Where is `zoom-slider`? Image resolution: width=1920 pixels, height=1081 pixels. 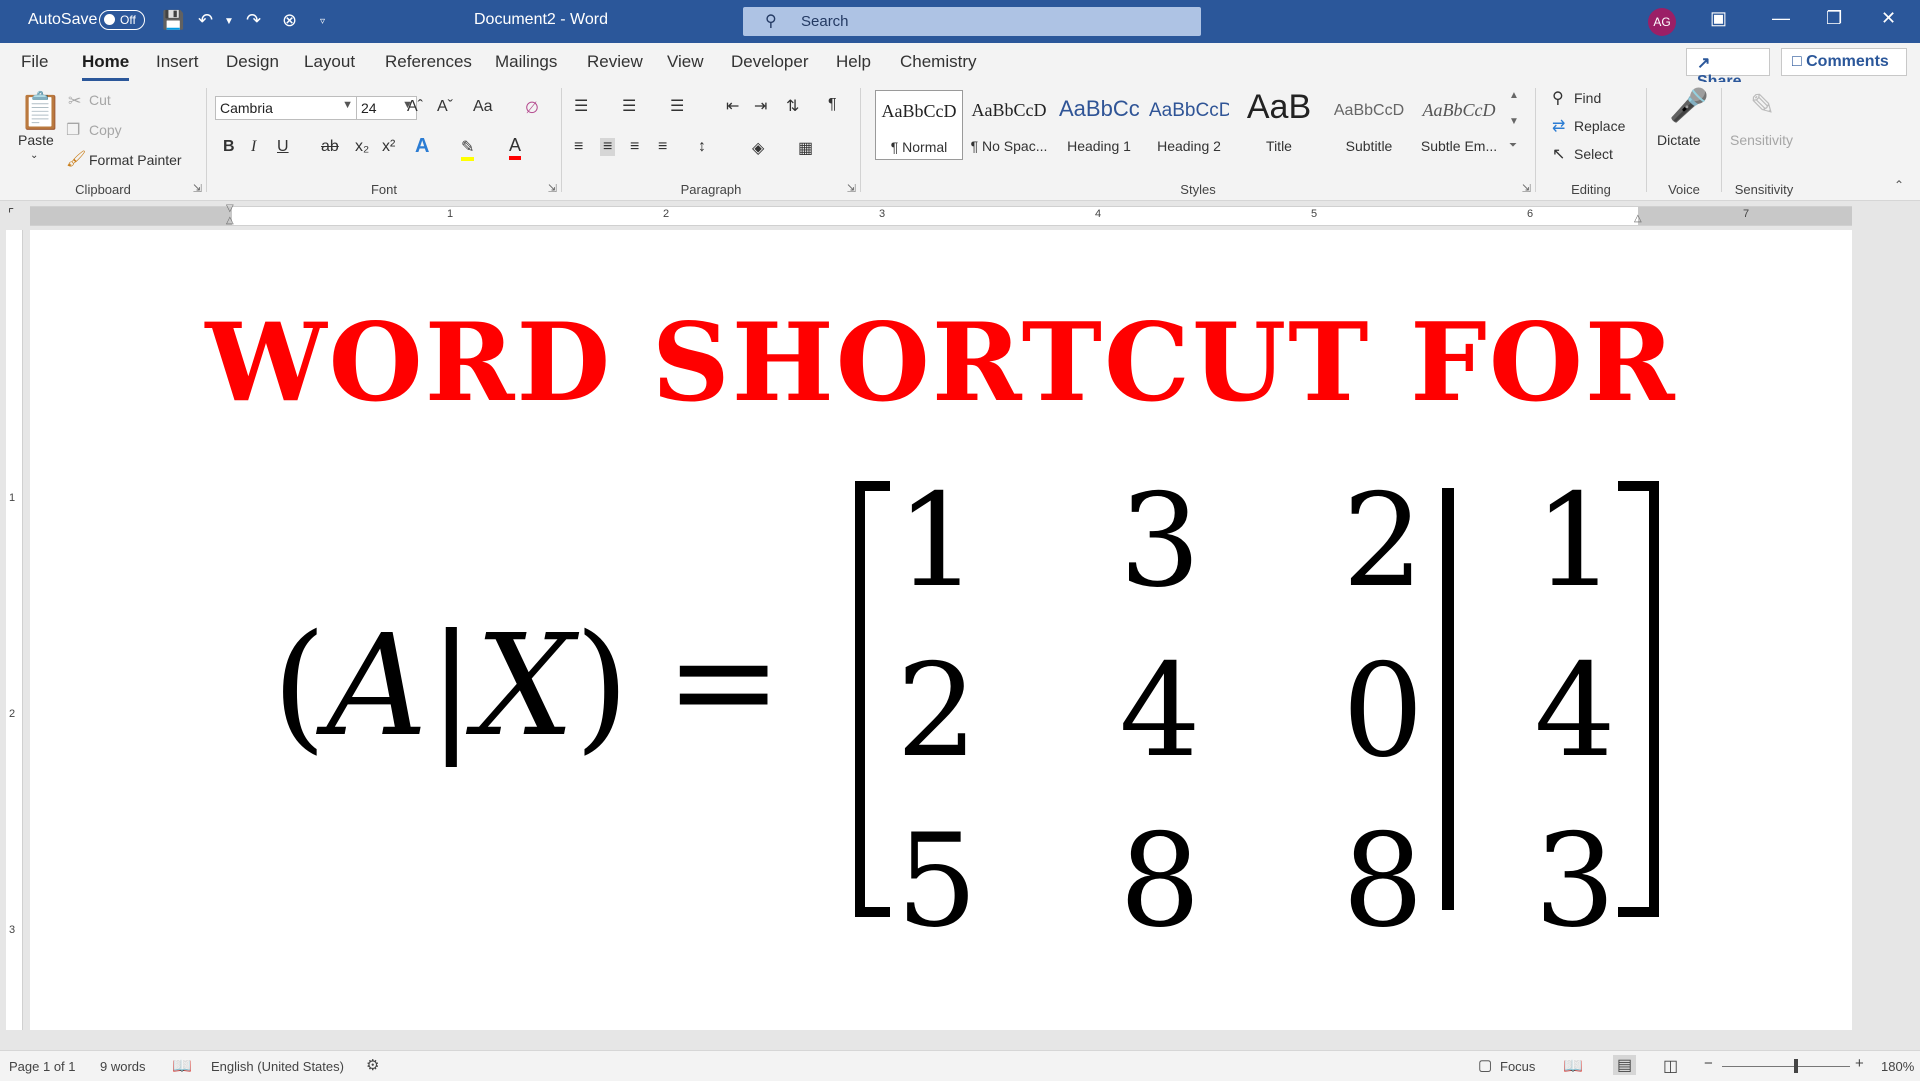
zoom-slider is located at coordinates (1786, 1066).